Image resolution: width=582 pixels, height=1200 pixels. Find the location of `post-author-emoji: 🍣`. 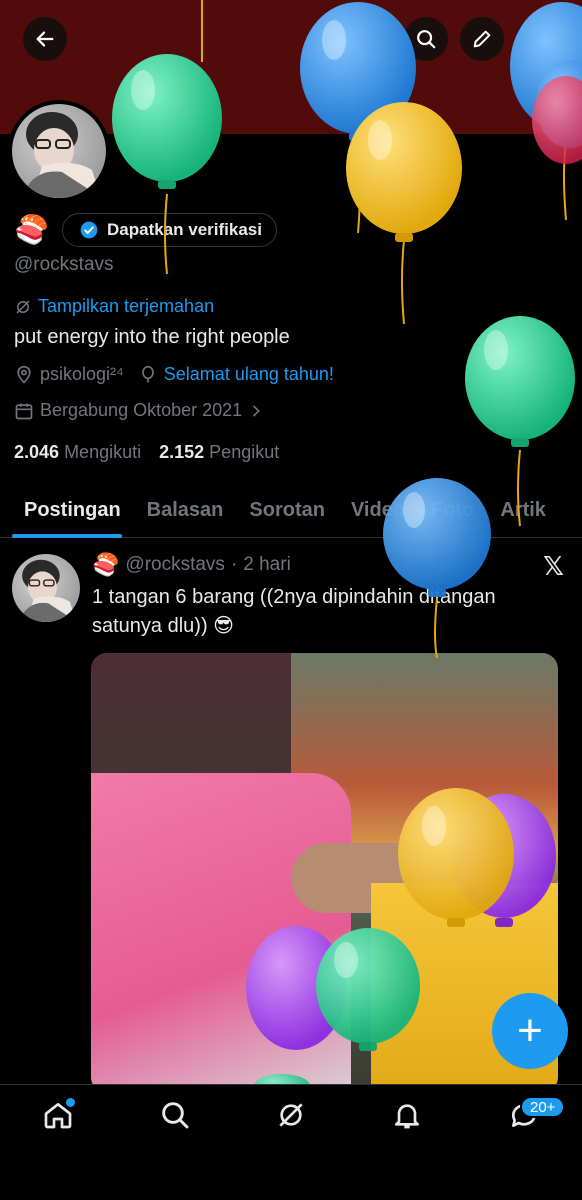

post-author-emoji: 🍣 is located at coordinates (106, 564).